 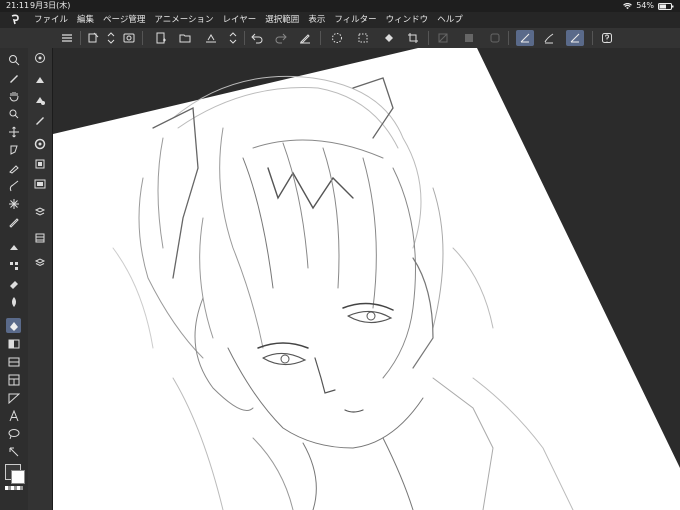 What do you see at coordinates (129, 38) in the screenshot?
I see `settings-icon` at bounding box center [129, 38].